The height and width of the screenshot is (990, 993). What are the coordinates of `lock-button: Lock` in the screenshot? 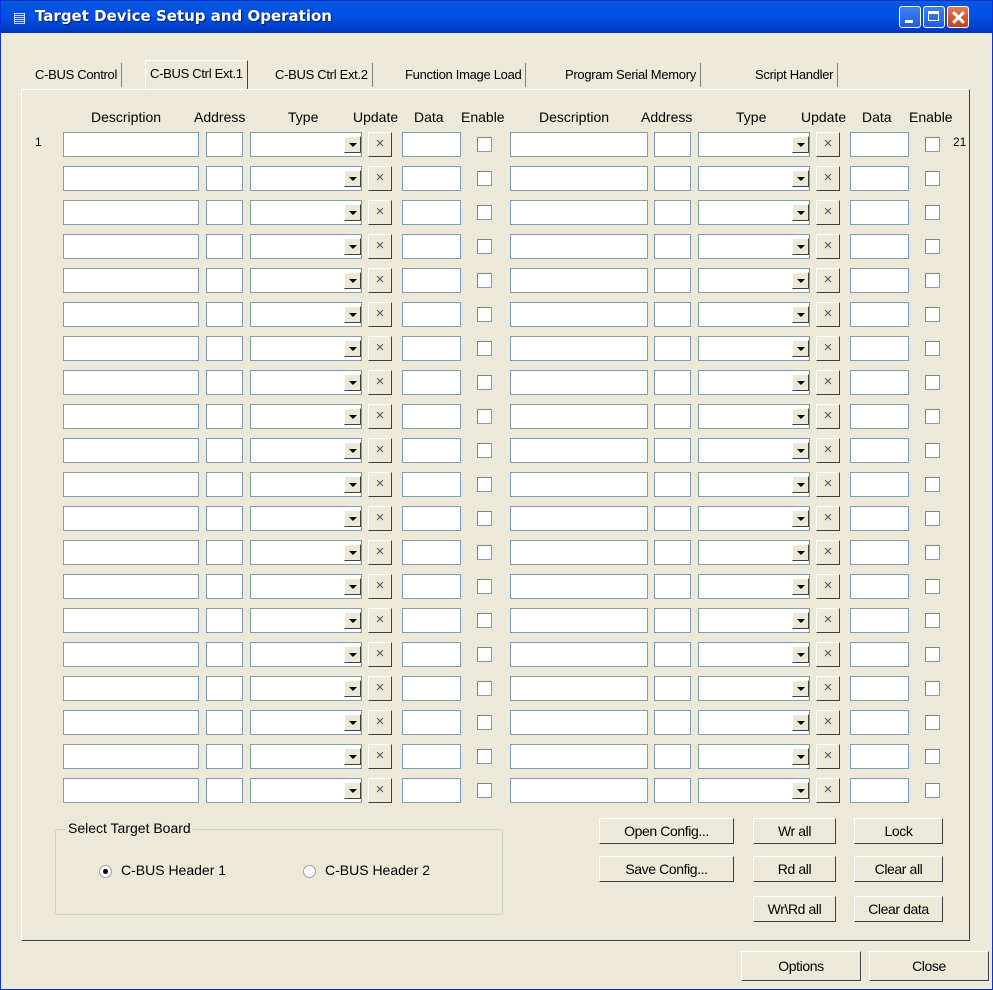 It's located at (898, 831).